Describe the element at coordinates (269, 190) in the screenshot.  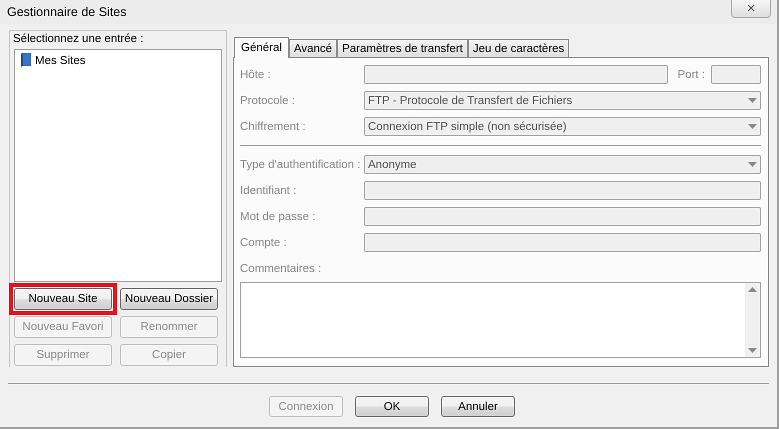
I see `field-label: Identifiant :` at that location.